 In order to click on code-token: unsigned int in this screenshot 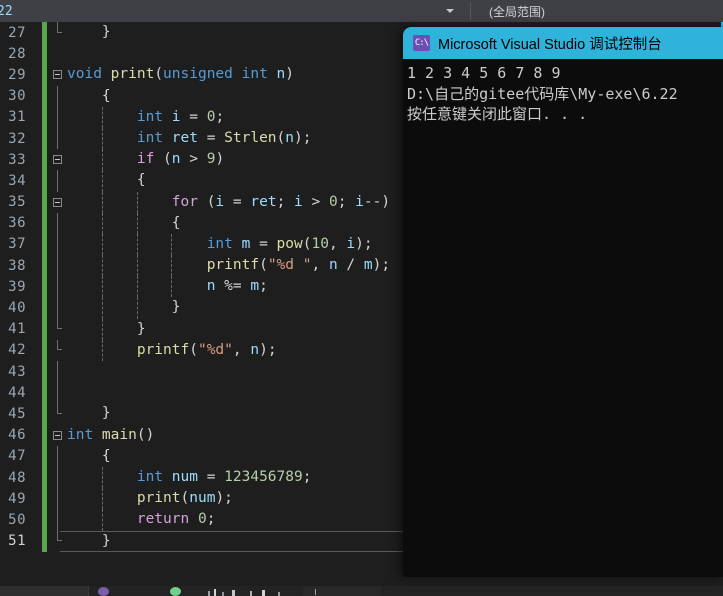, I will do `click(220, 74)`.